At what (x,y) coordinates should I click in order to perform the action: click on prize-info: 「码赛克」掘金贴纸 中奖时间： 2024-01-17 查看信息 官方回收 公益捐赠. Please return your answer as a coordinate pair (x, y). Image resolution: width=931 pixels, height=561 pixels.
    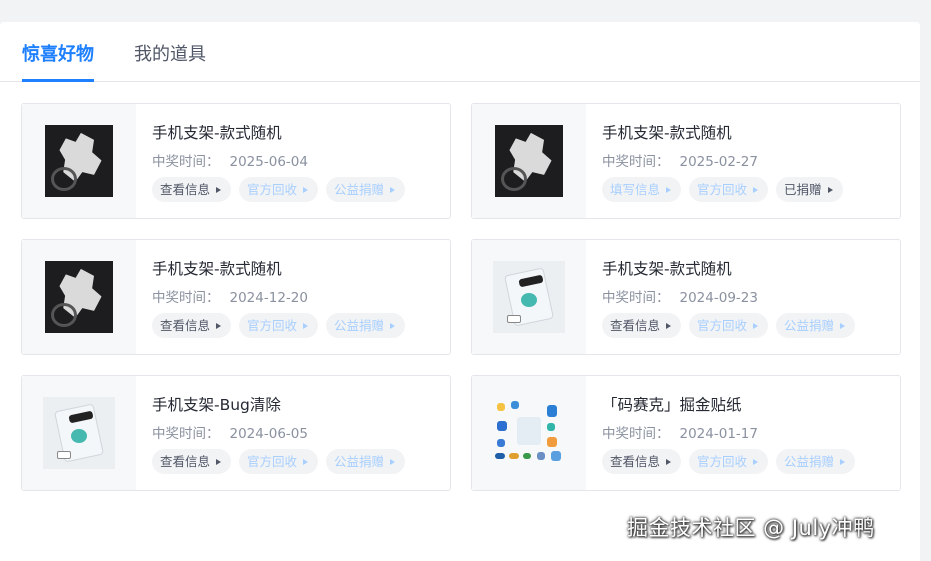
    Looking at the image, I should click on (743, 433).